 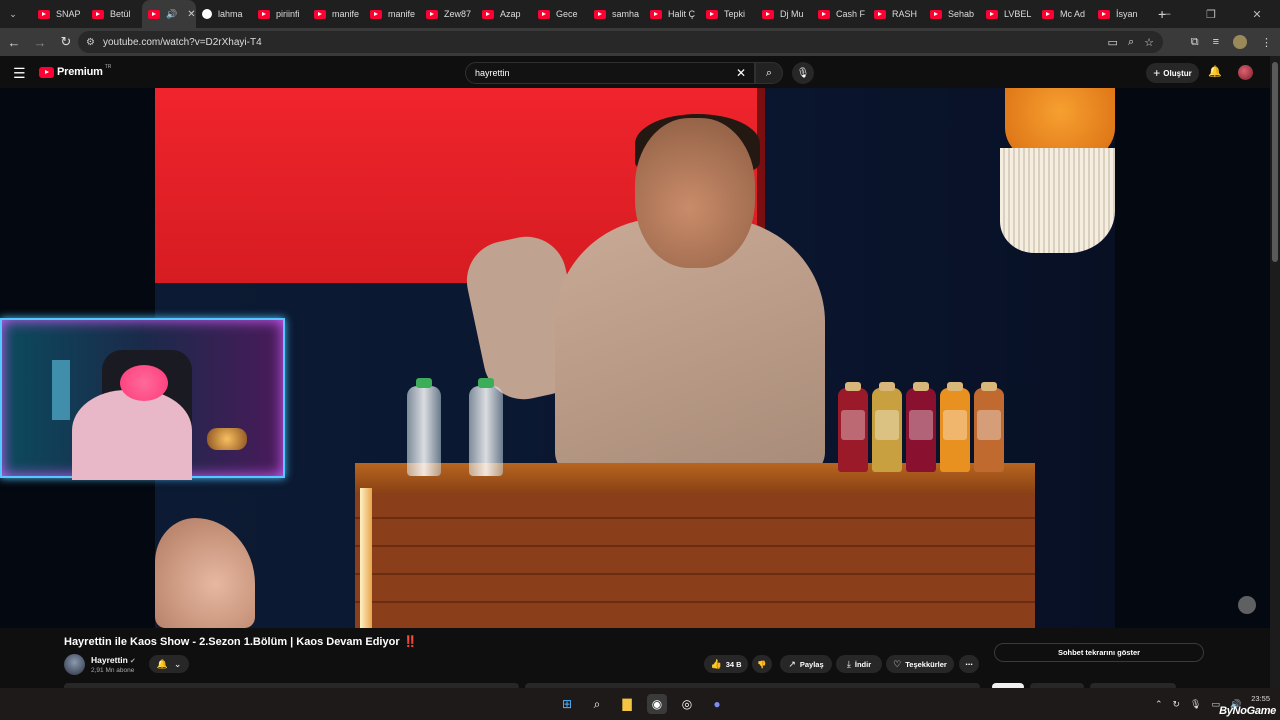 I want to click on browser-tab: Betül, so click(x=114, y=14).